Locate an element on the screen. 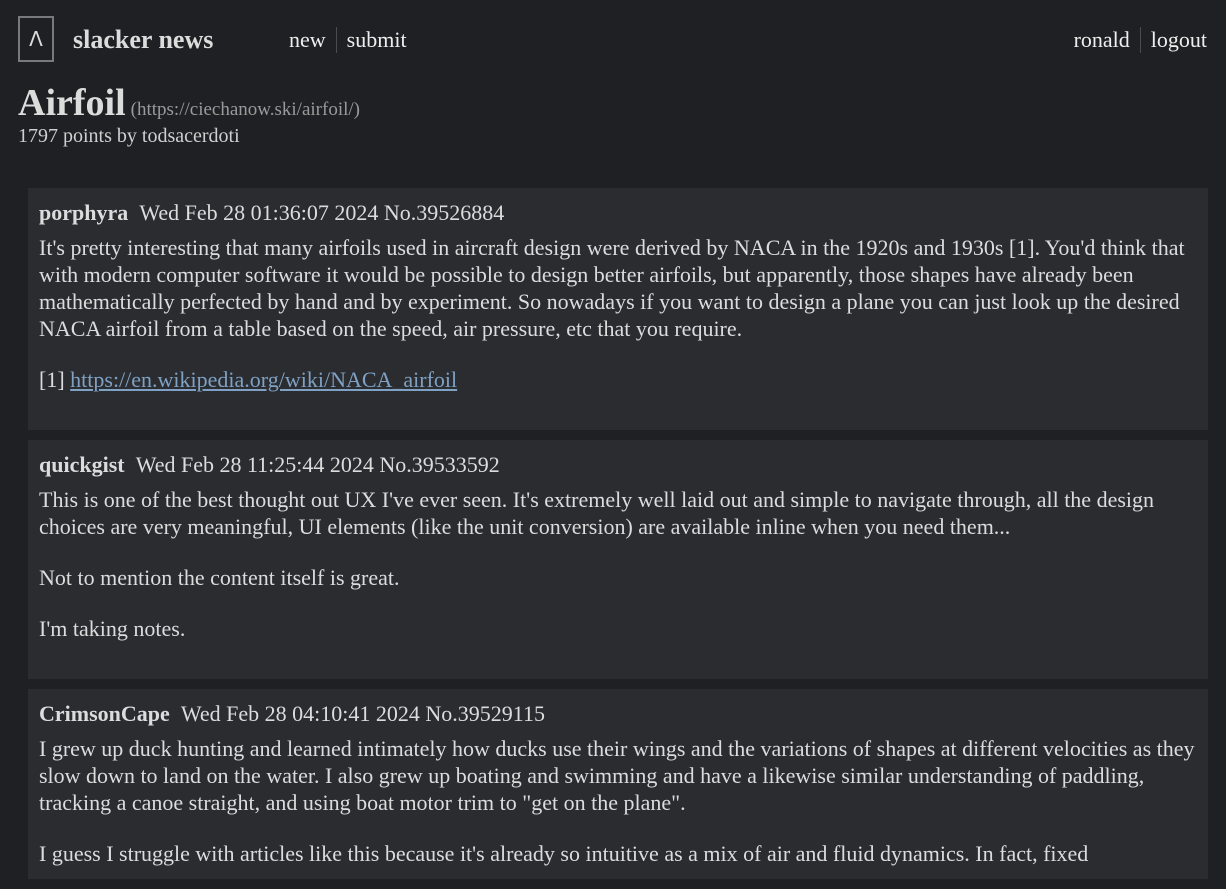 This screenshot has width=1226, height=889. logo-button: Λ is located at coordinates (36, 39).